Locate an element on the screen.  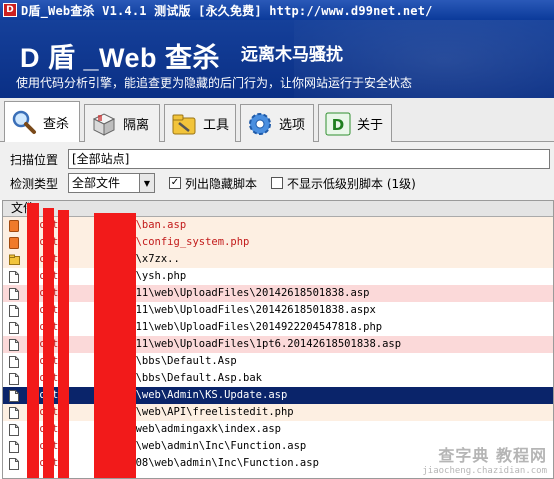
table-row: host\web\x7zx.. is located at coordinates (278, 259).